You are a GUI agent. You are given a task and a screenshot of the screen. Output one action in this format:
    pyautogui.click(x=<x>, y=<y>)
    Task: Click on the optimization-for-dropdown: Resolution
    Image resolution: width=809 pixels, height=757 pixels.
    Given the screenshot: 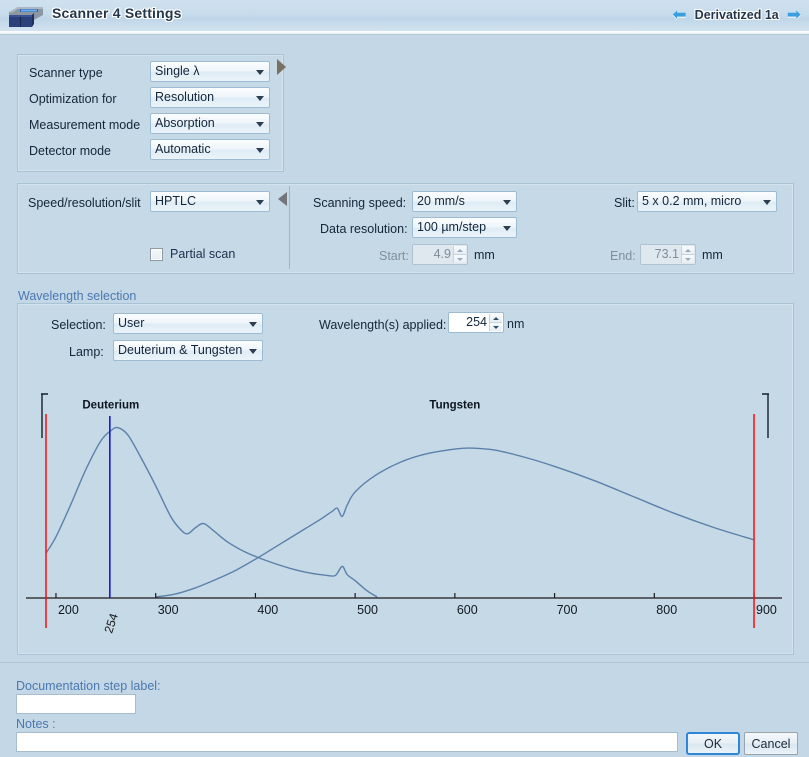 What is the action you would take?
    pyautogui.click(x=210, y=97)
    